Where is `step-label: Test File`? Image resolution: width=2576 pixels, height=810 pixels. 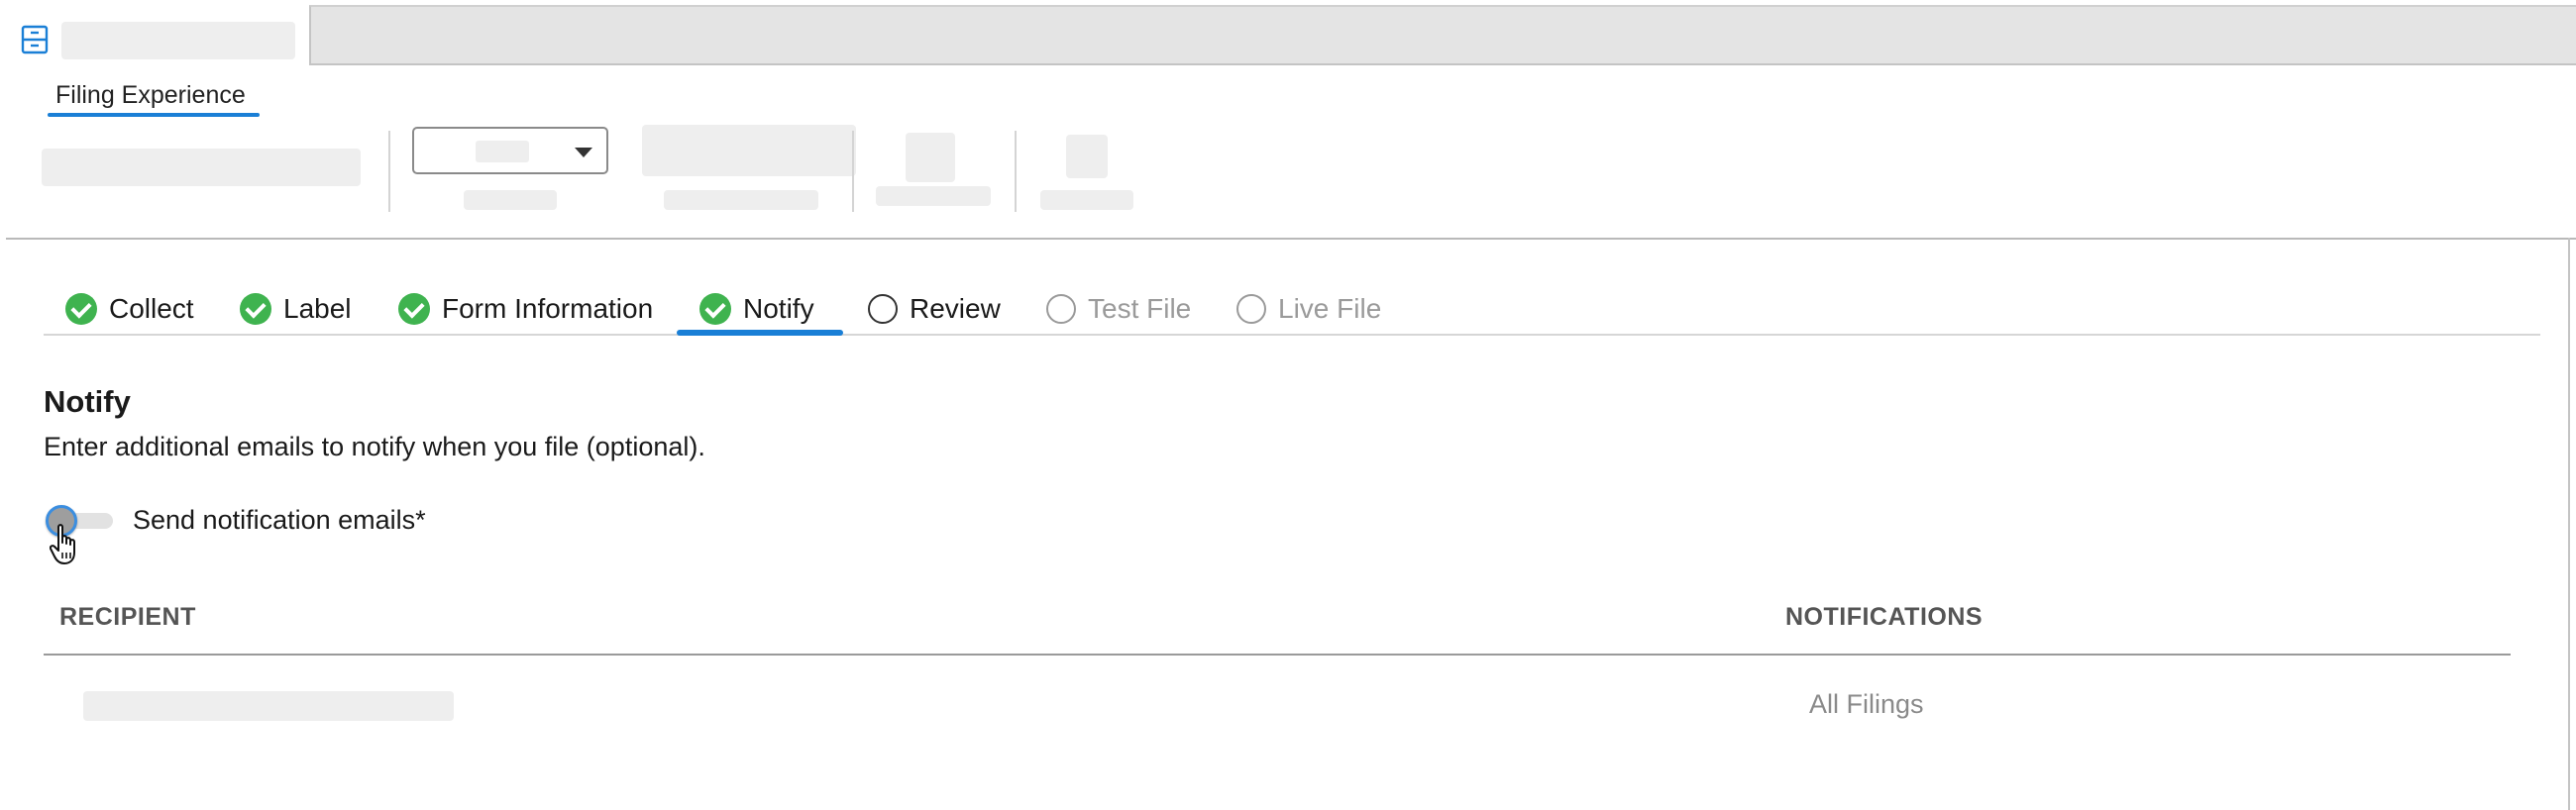
step-label: Test File is located at coordinates (1140, 308).